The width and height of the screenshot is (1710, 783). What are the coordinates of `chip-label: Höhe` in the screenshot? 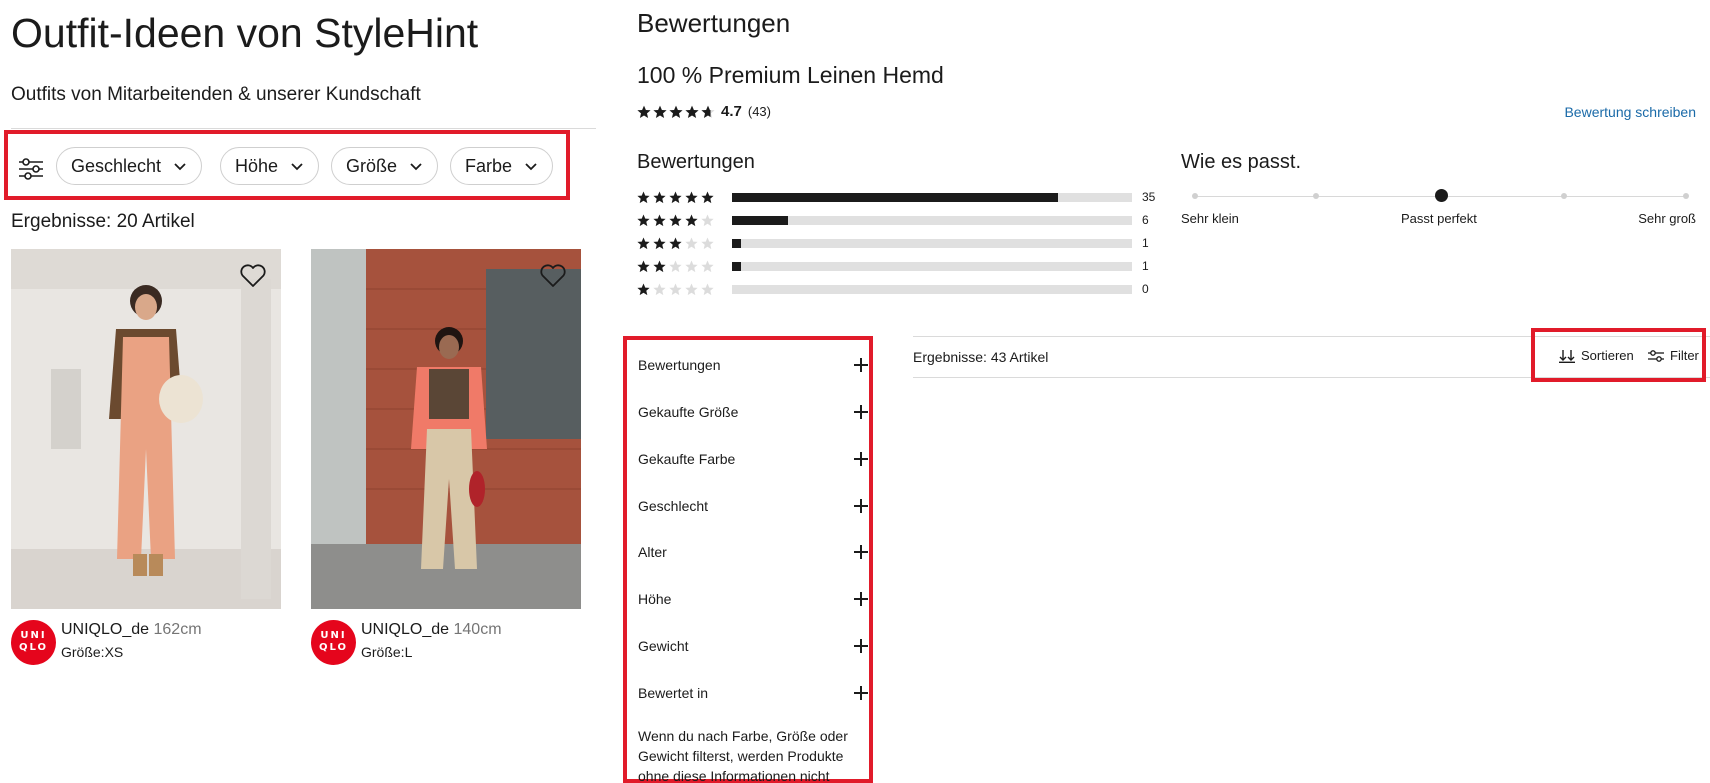 It's located at (257, 165).